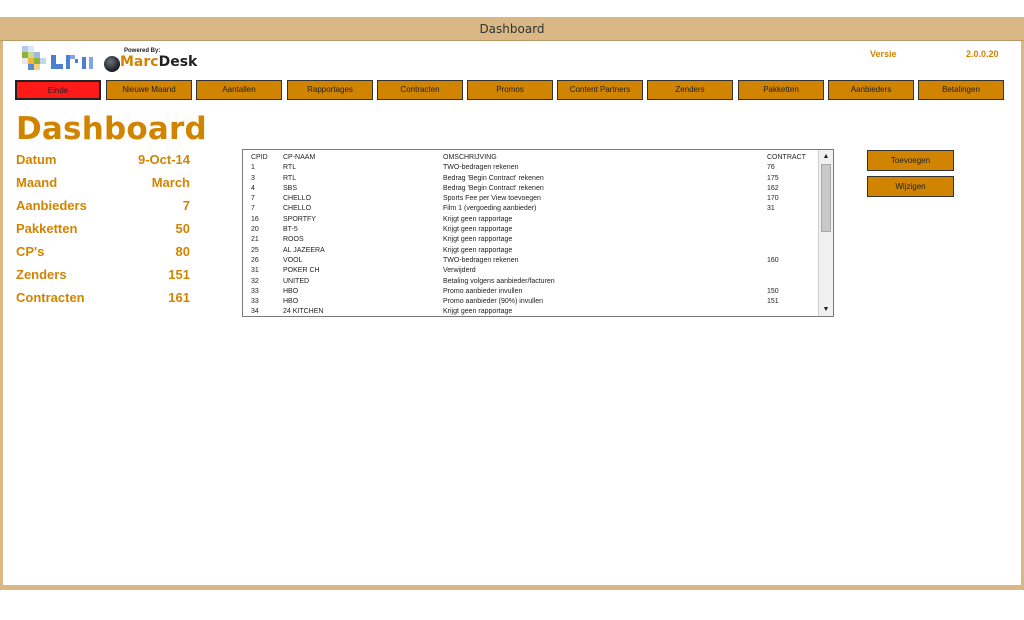 Image resolution: width=1024 pixels, height=620 pixels. What do you see at coordinates (534, 158) in the screenshot?
I see `list-header-row: CPID CP-NAAM OMSCHRIJVING CONTRACT` at bounding box center [534, 158].